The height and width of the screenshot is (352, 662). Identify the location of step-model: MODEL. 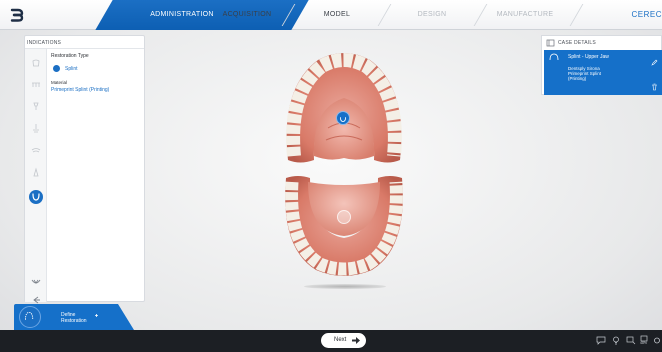
(337, 15).